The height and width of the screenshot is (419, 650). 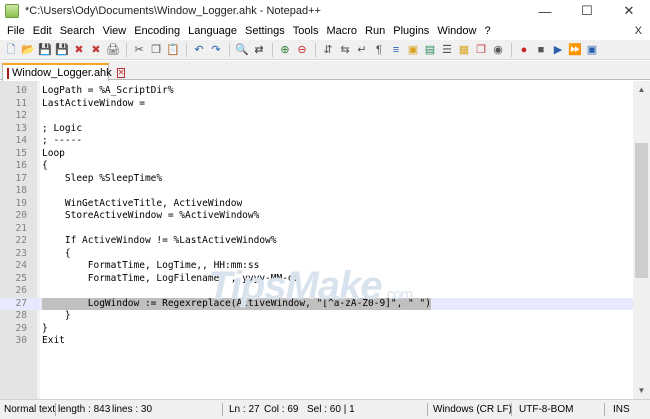 I want to click on playback-macro-icon: ▶, so click(x=558, y=50).